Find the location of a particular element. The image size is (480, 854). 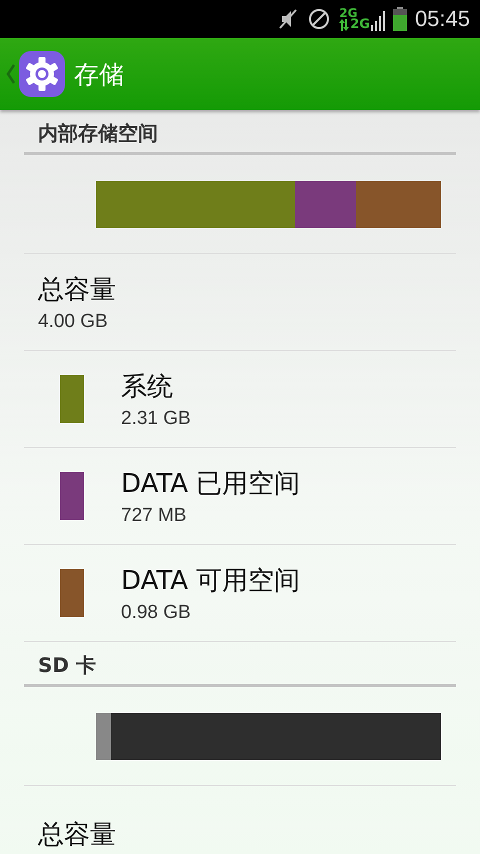

screen-title: 存储 is located at coordinates (99, 74).